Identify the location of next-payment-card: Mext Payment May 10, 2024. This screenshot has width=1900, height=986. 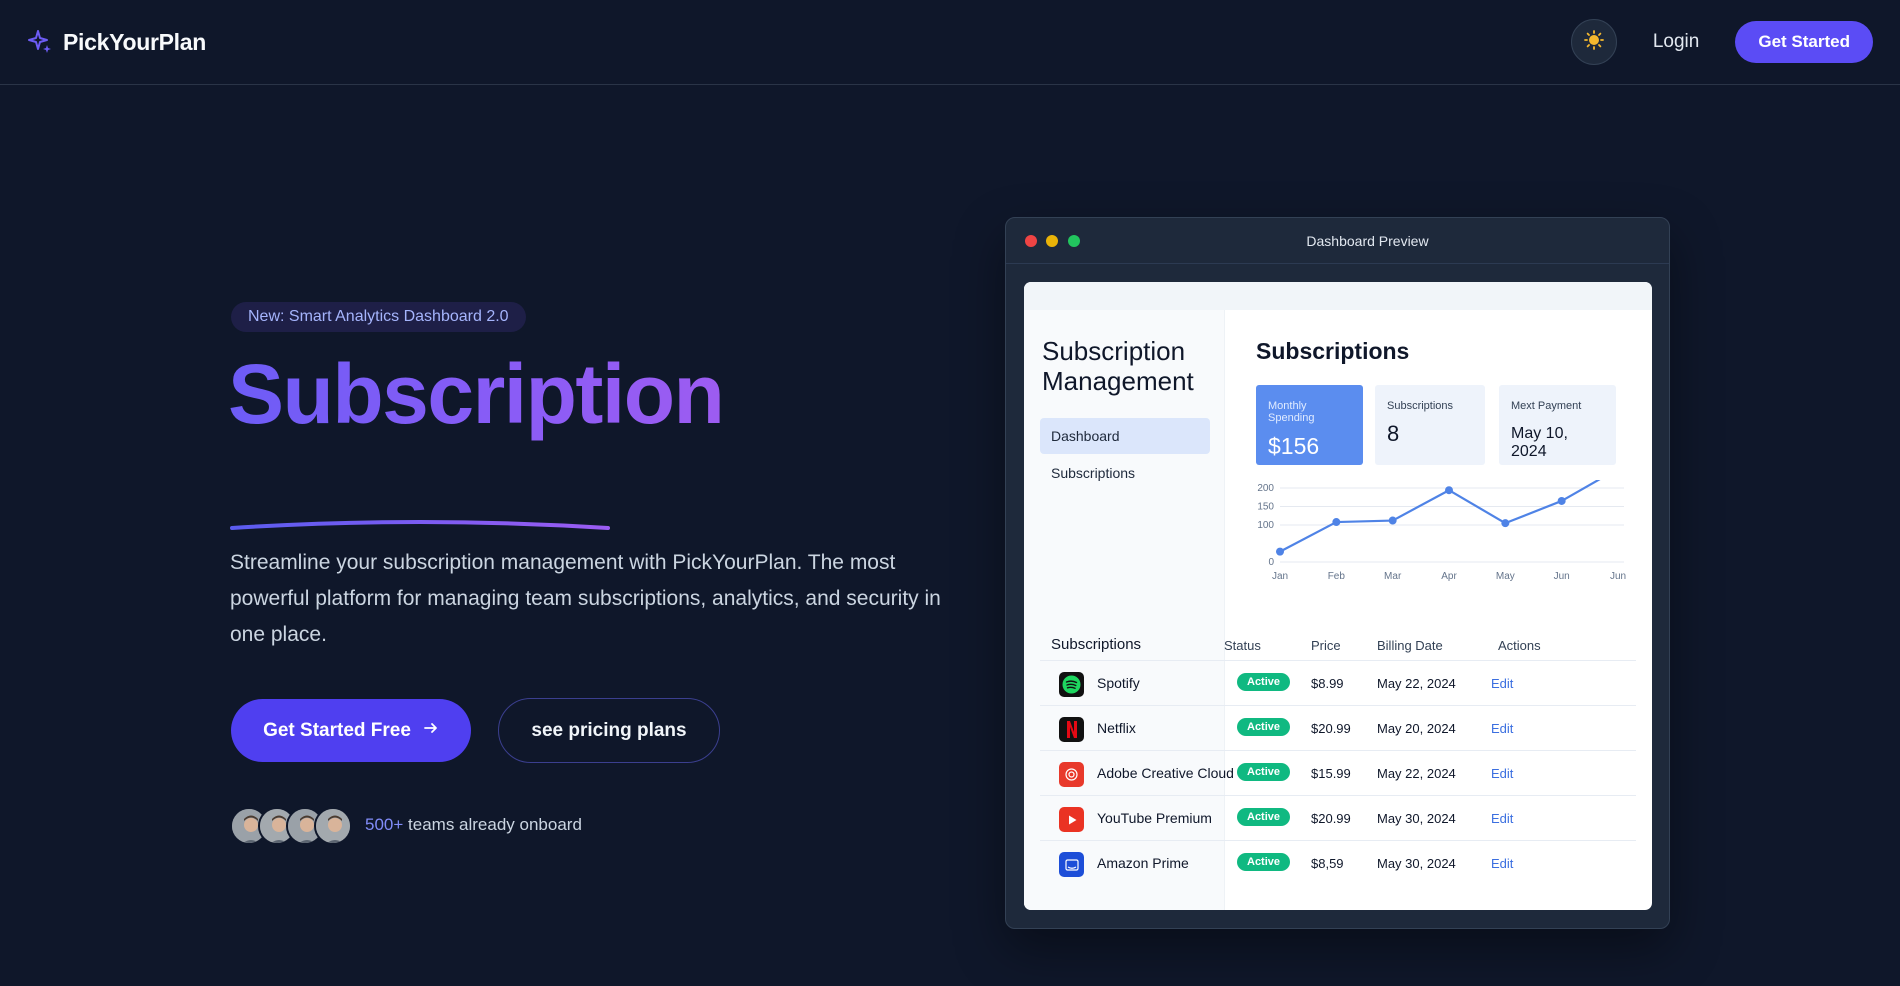
(1557, 425).